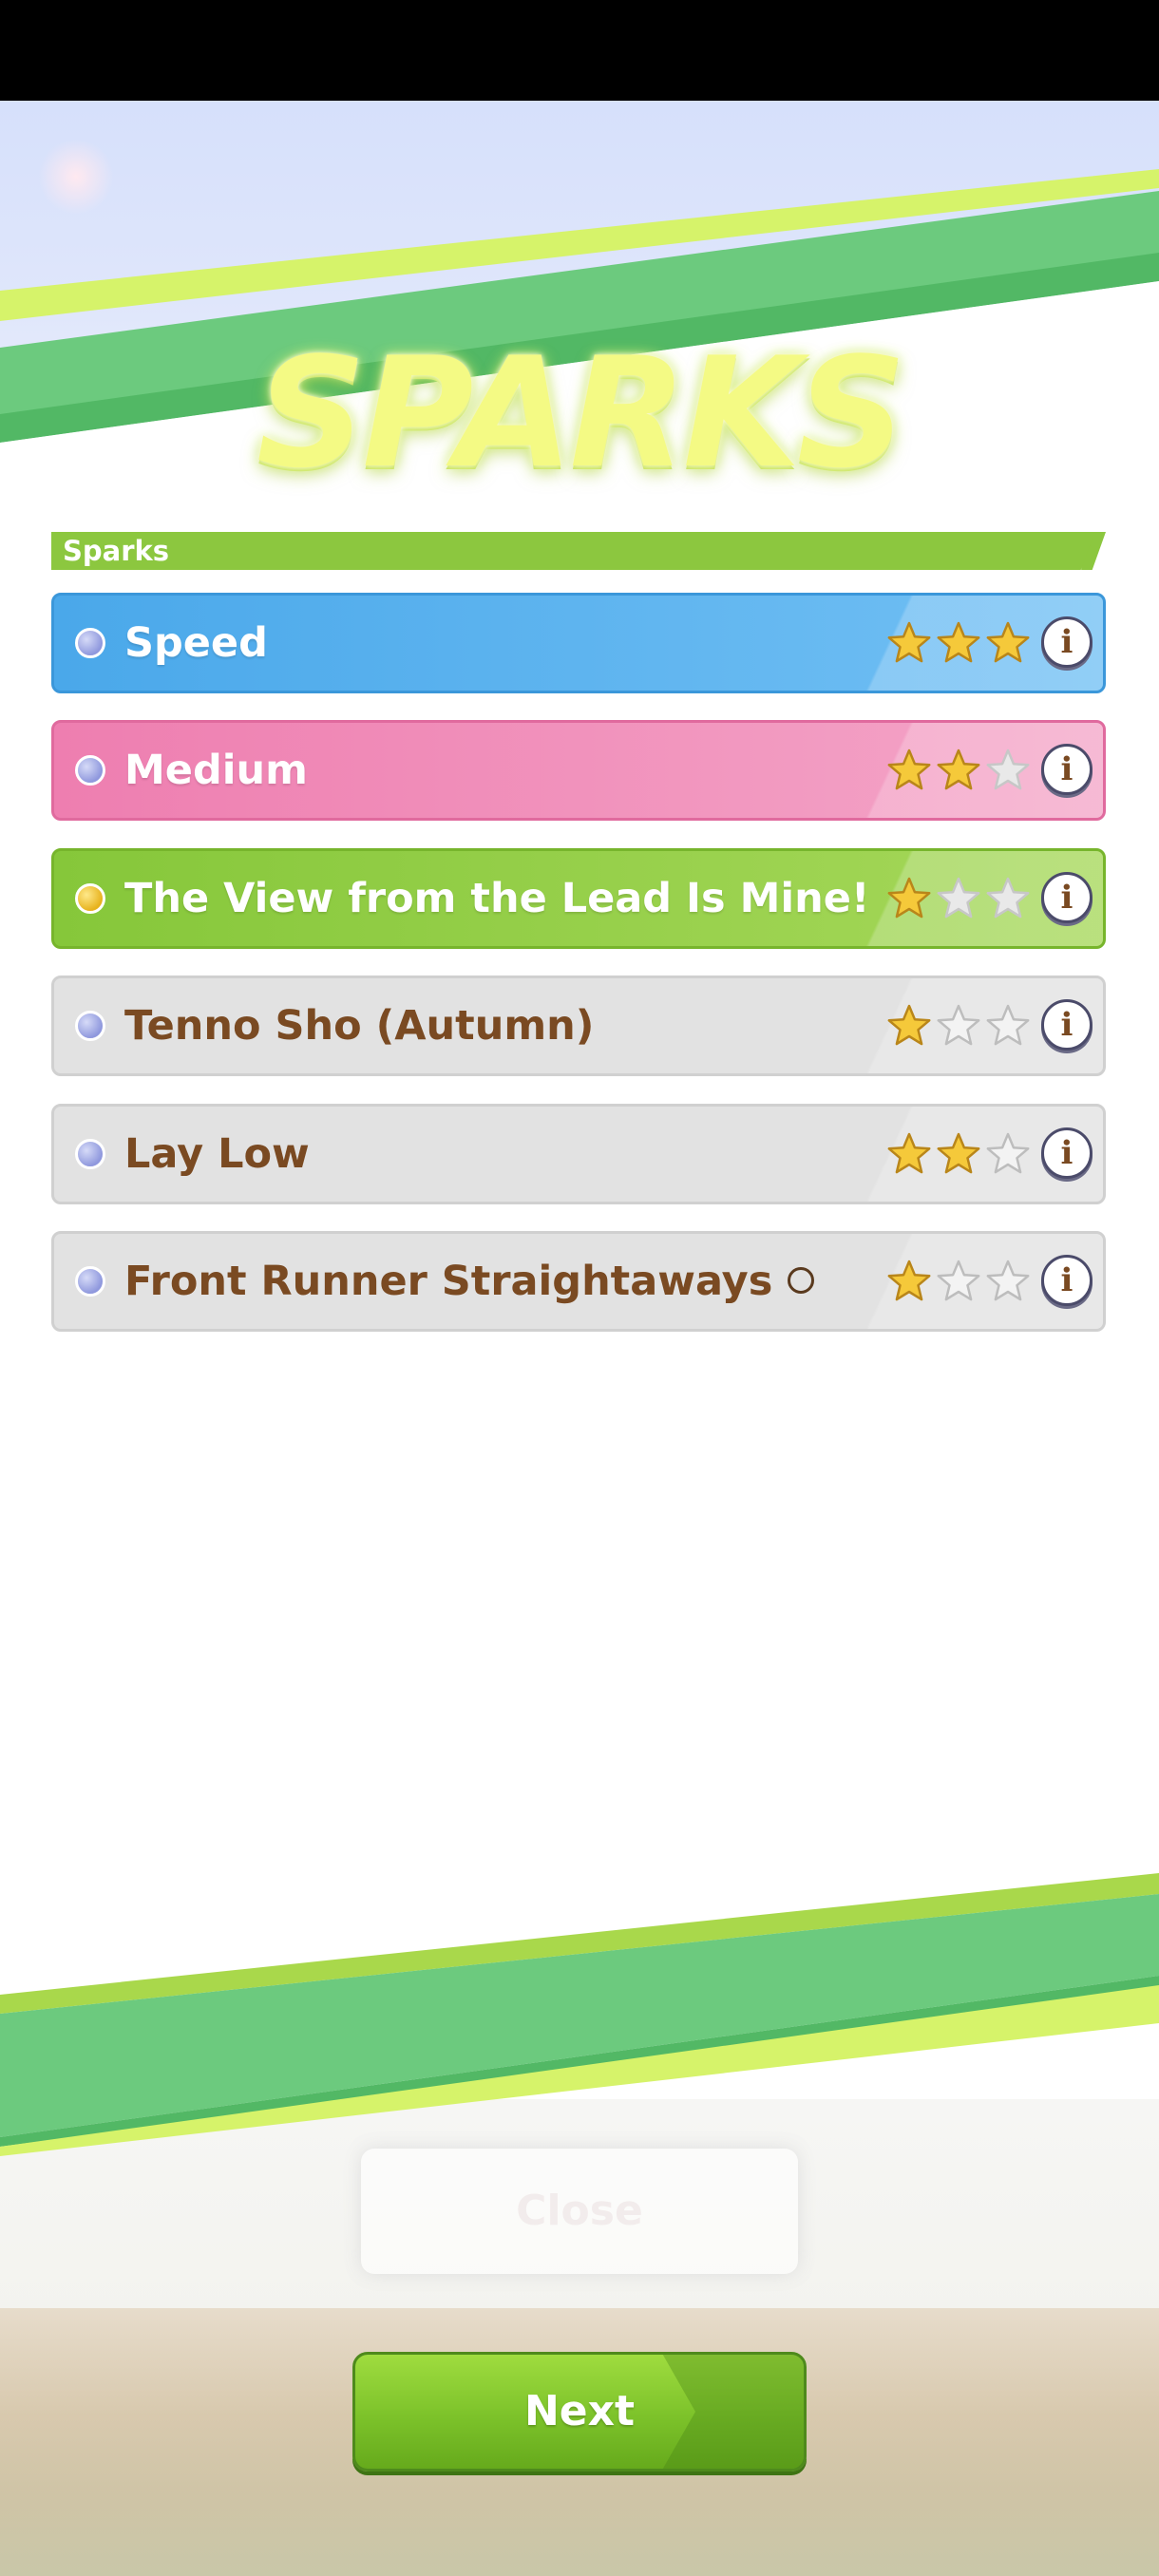 The image size is (1159, 2576). What do you see at coordinates (581, 413) in the screenshot?
I see `screen-title: SPARKS` at bounding box center [581, 413].